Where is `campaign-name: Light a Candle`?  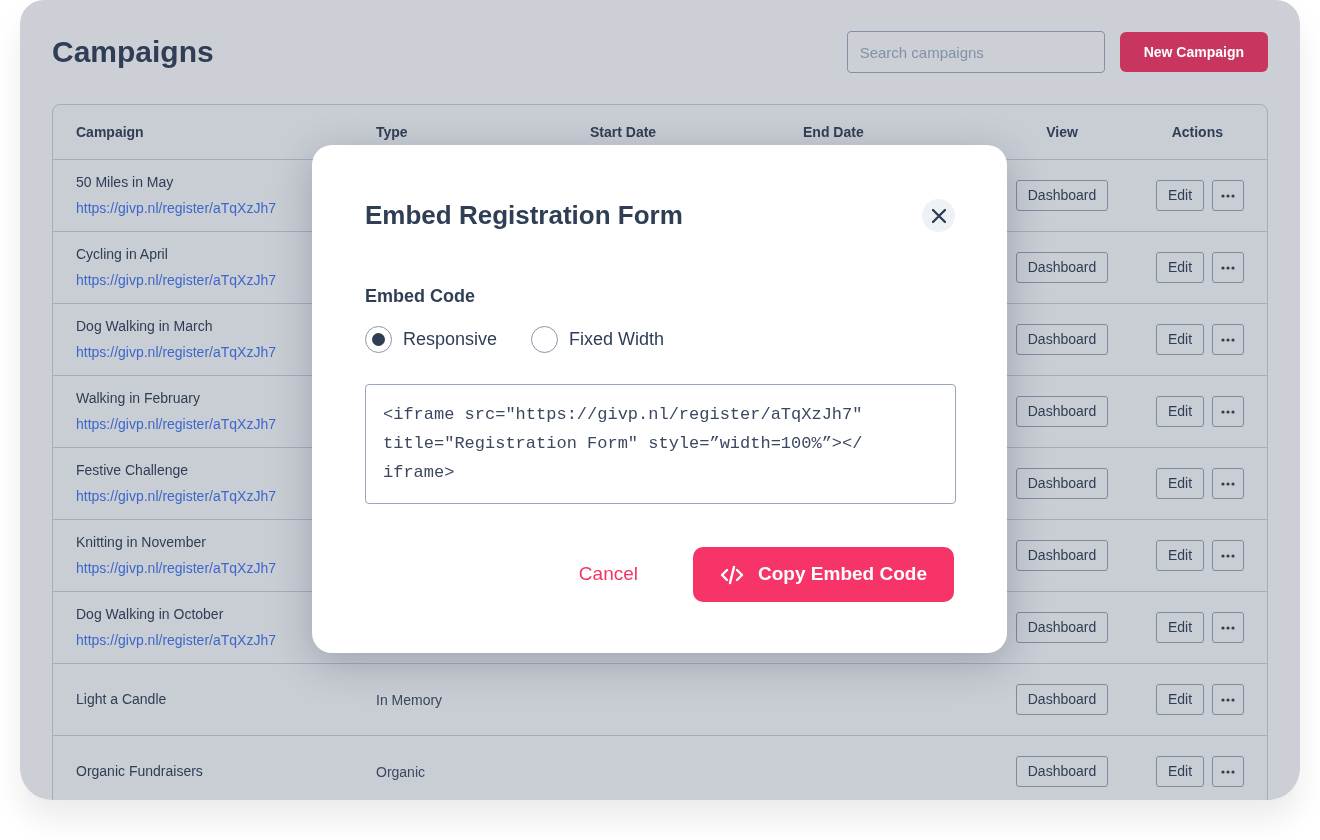
campaign-name: Light a Candle is located at coordinates (122, 699).